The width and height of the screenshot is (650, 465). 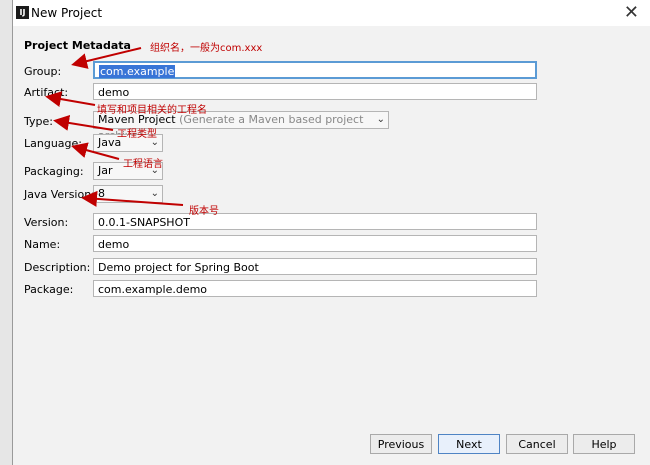 I want to click on annotation-java-version: 版本号, so click(x=204, y=211).